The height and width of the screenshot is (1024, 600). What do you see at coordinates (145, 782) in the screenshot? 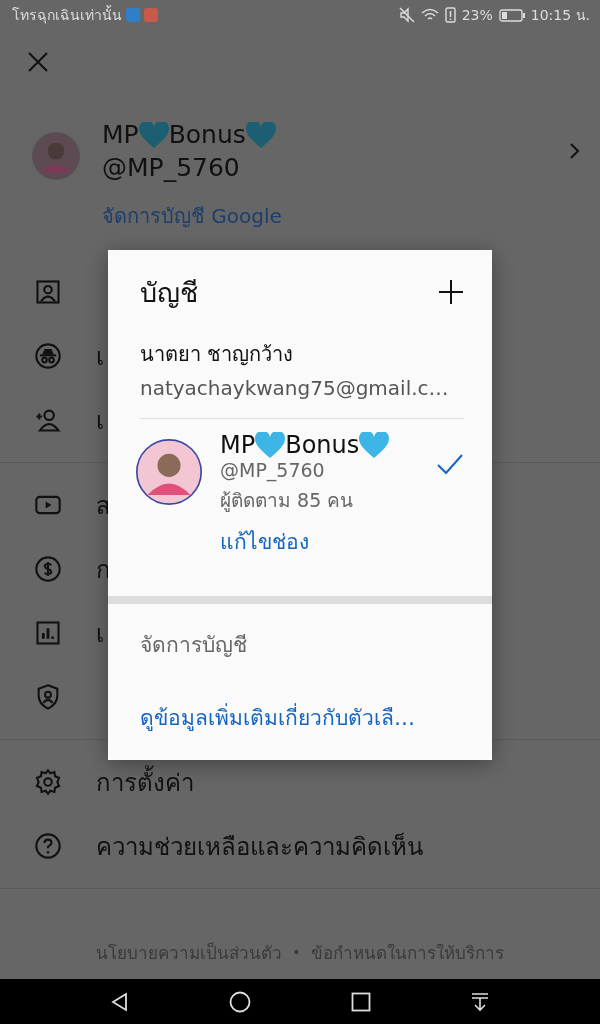
I see `menu-label: การตั้งค่า` at bounding box center [145, 782].